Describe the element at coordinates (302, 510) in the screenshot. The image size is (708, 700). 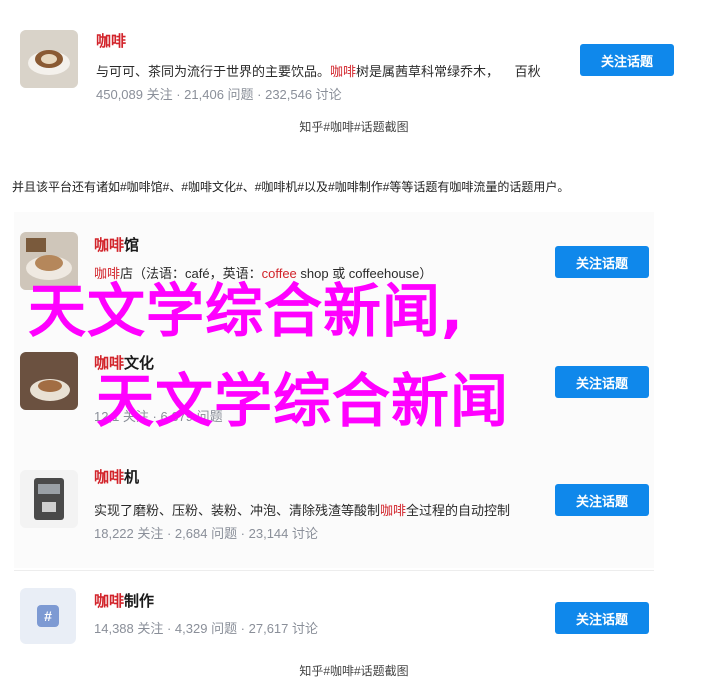
I see `topic-description: 实现了磨粉、压粉、装粉、冲泡、清除残渣等酸制咖啡全过程的自动控制` at that location.